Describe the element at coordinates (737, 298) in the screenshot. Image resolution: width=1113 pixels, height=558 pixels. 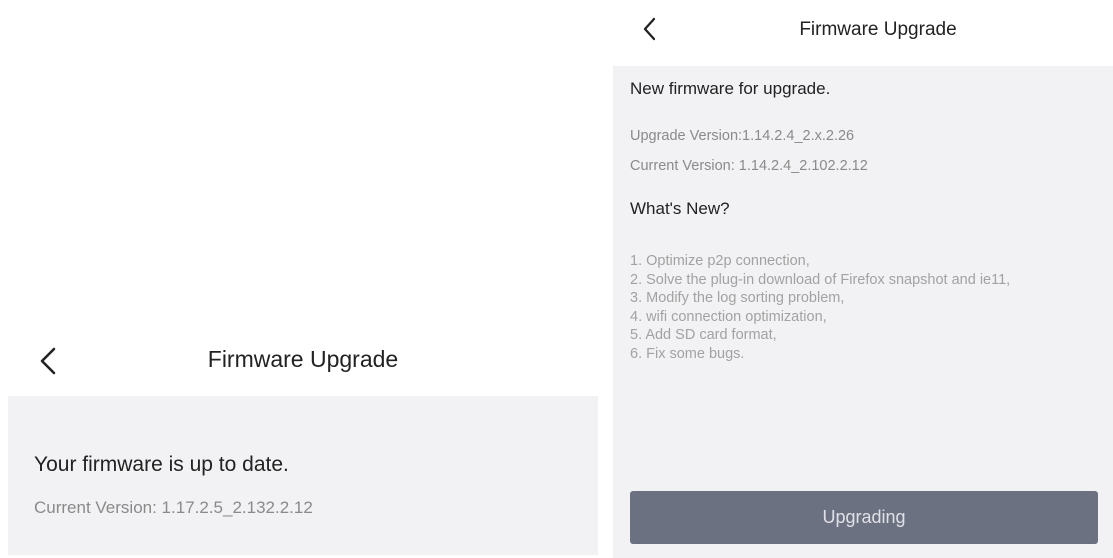
I see `release-note-item: 3. Modify the log sorting problem,` at that location.